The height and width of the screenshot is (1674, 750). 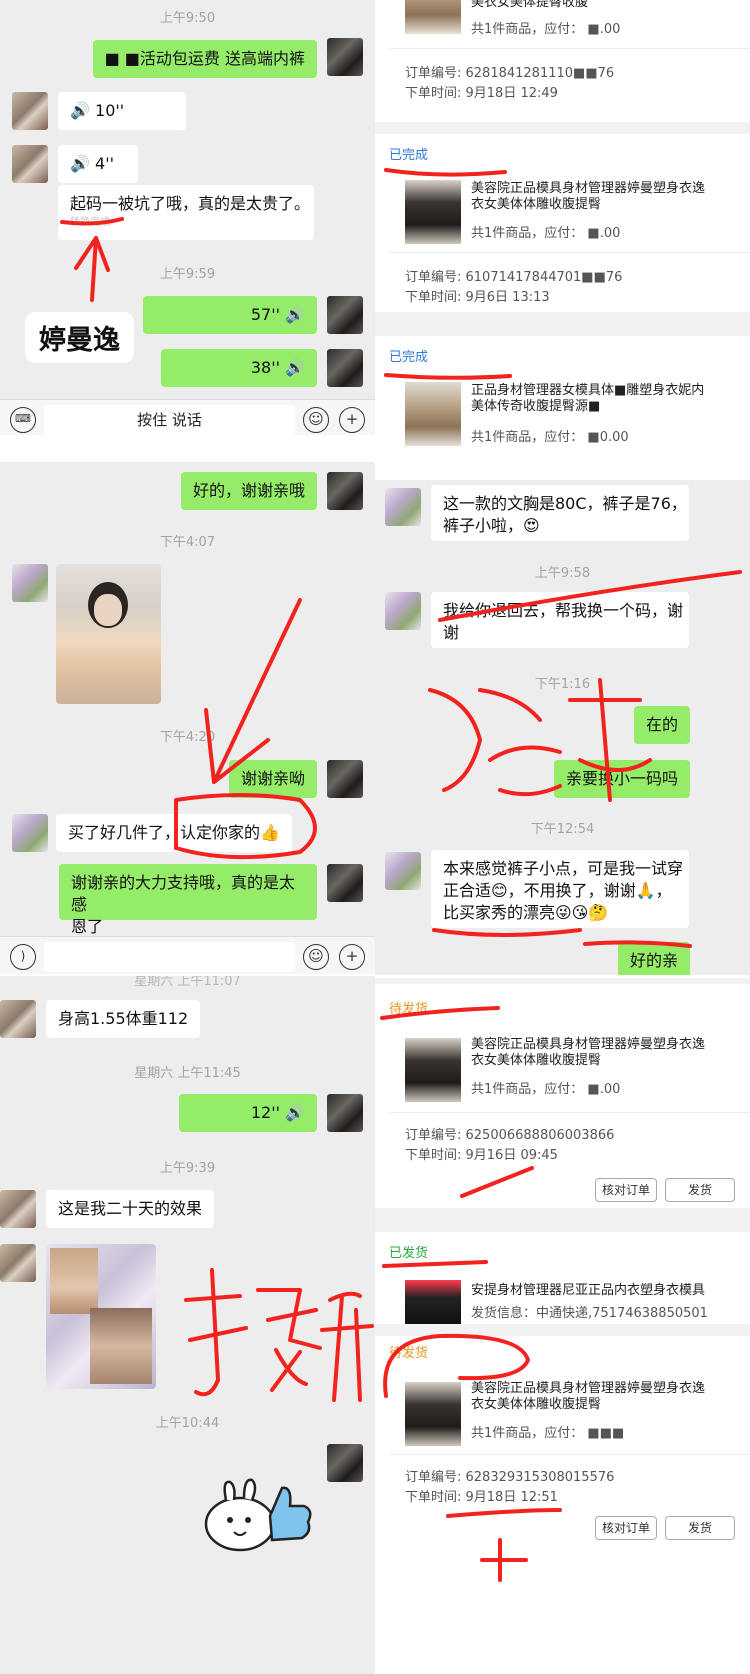 I want to click on shipping-info: 发货信息：中通快递,75174638850501, so click(x=589, y=1313).